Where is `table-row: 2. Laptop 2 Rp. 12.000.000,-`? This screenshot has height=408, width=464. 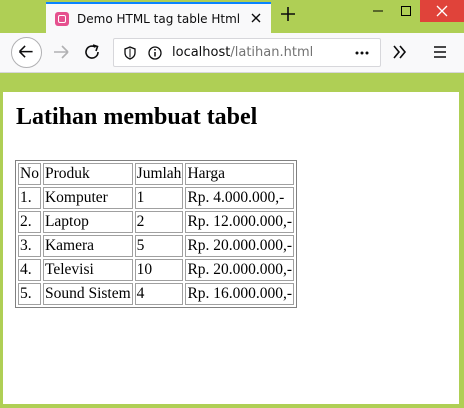 table-row: 2. Laptop 2 Rp. 12.000.000,- is located at coordinates (156, 222).